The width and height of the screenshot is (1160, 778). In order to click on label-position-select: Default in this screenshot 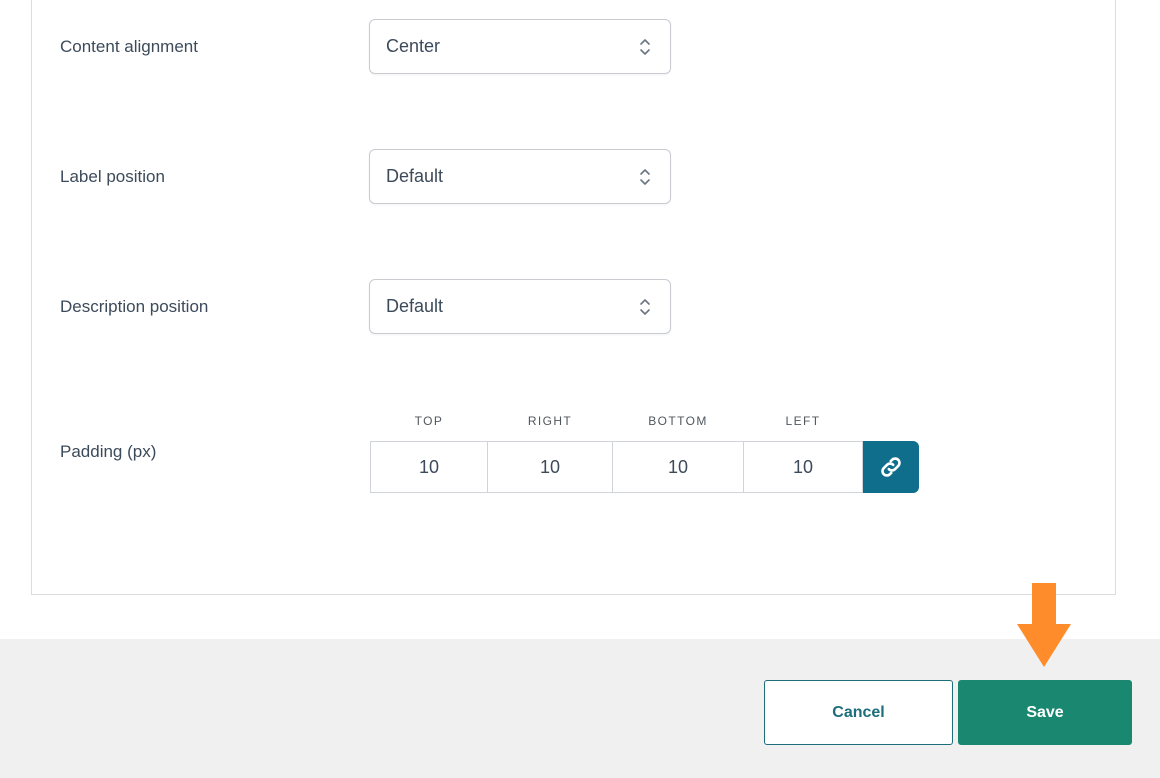, I will do `click(520, 176)`.